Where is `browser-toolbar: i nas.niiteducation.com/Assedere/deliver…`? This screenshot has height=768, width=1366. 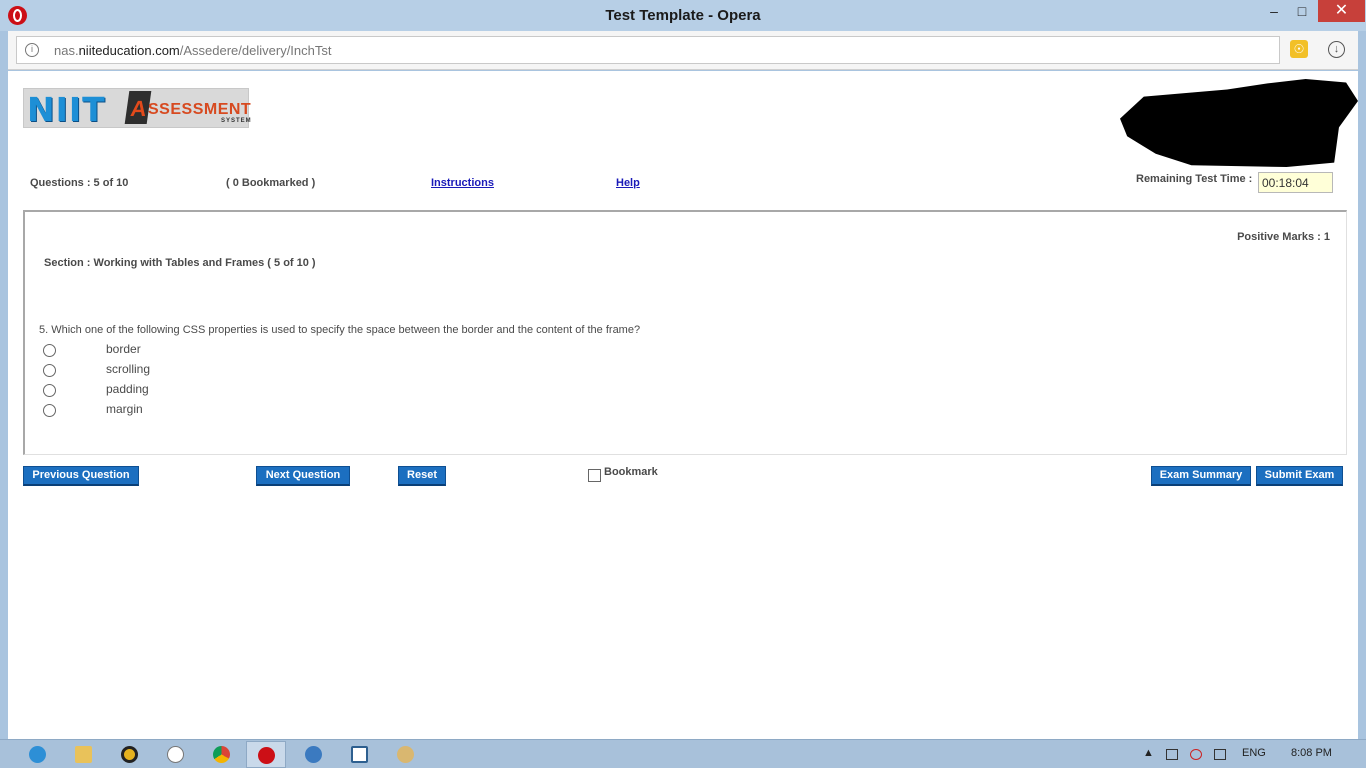
browser-toolbar: i nas.niiteducation.com/Assedere/deliver… is located at coordinates (683, 50).